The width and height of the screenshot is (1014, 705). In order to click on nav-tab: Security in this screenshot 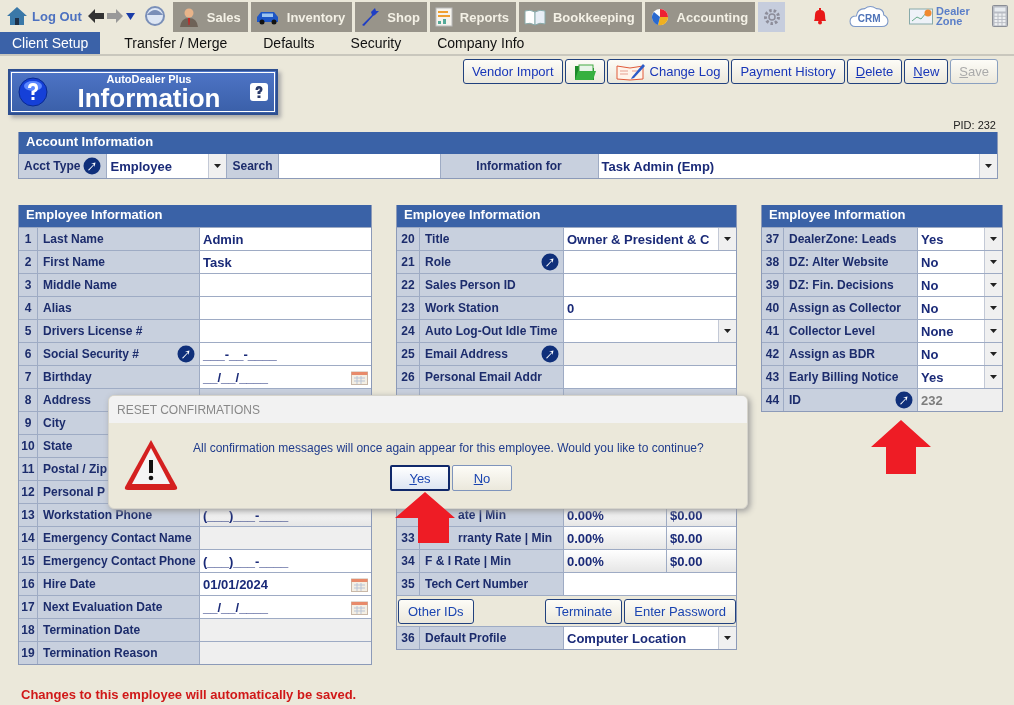, I will do `click(376, 43)`.